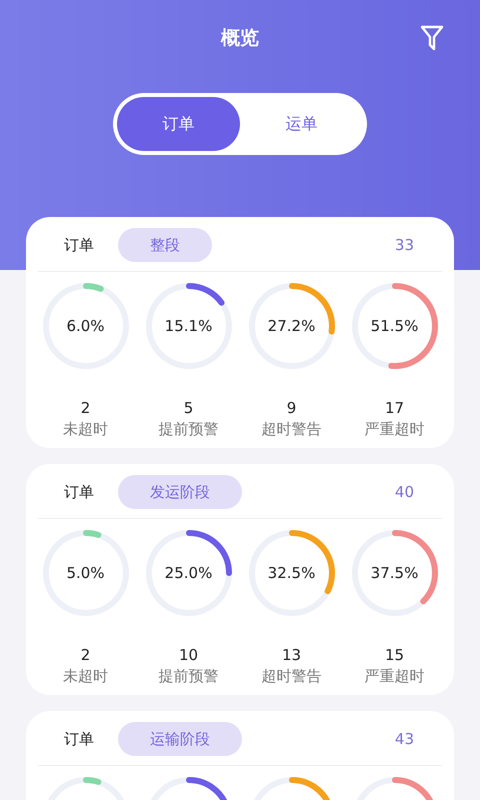  What do you see at coordinates (188, 326) in the screenshot?
I see `percent-value: 15.1%` at bounding box center [188, 326].